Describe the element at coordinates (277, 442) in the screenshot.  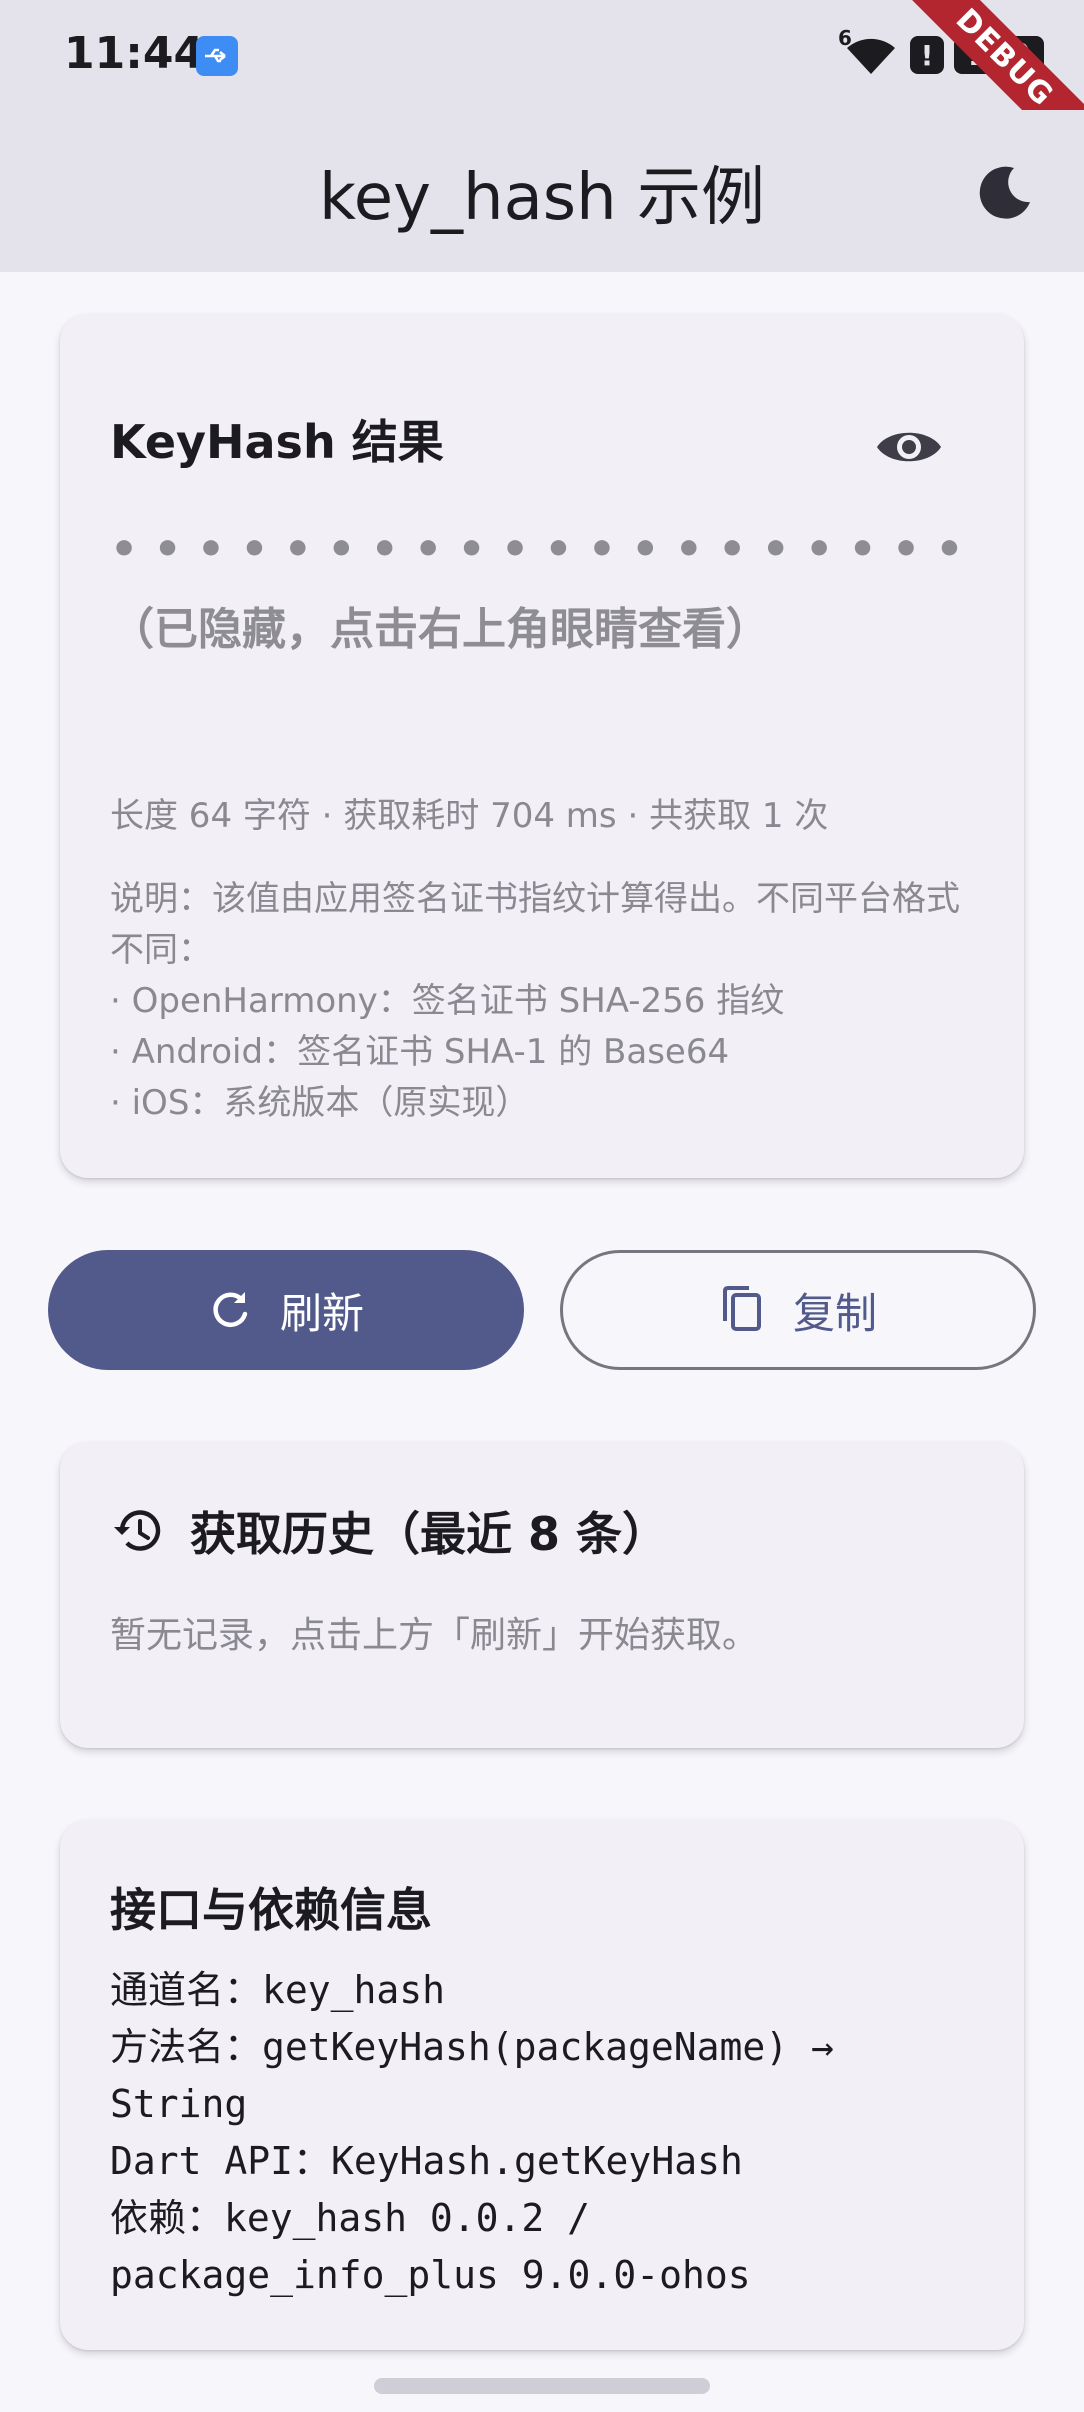
I see `result-title: KeyHash 结果` at that location.